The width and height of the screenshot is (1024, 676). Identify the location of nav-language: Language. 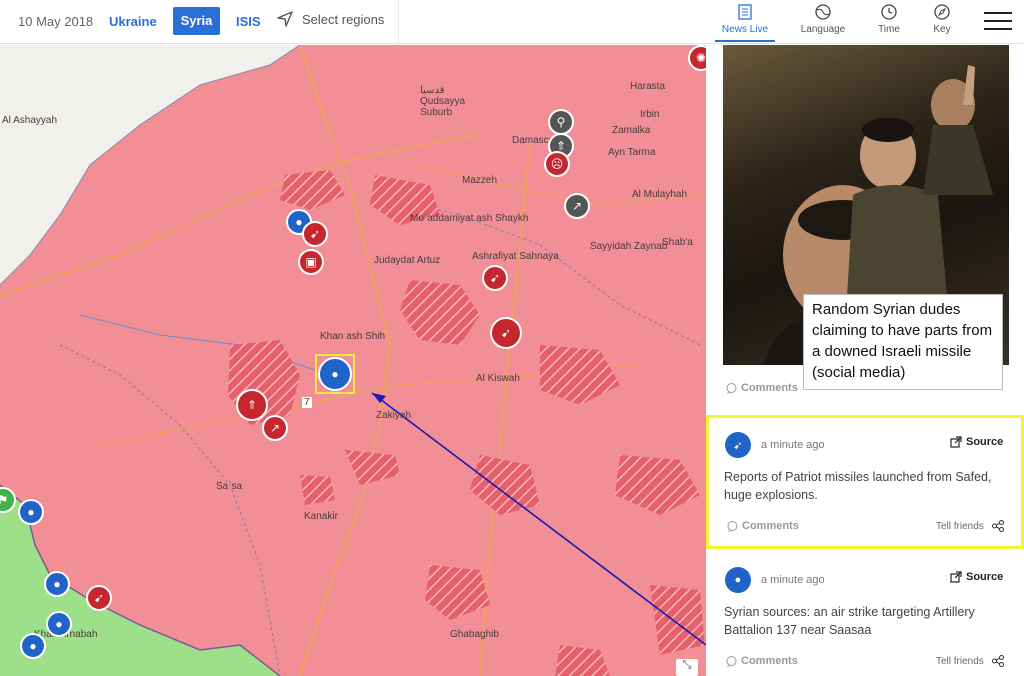
(823, 23).